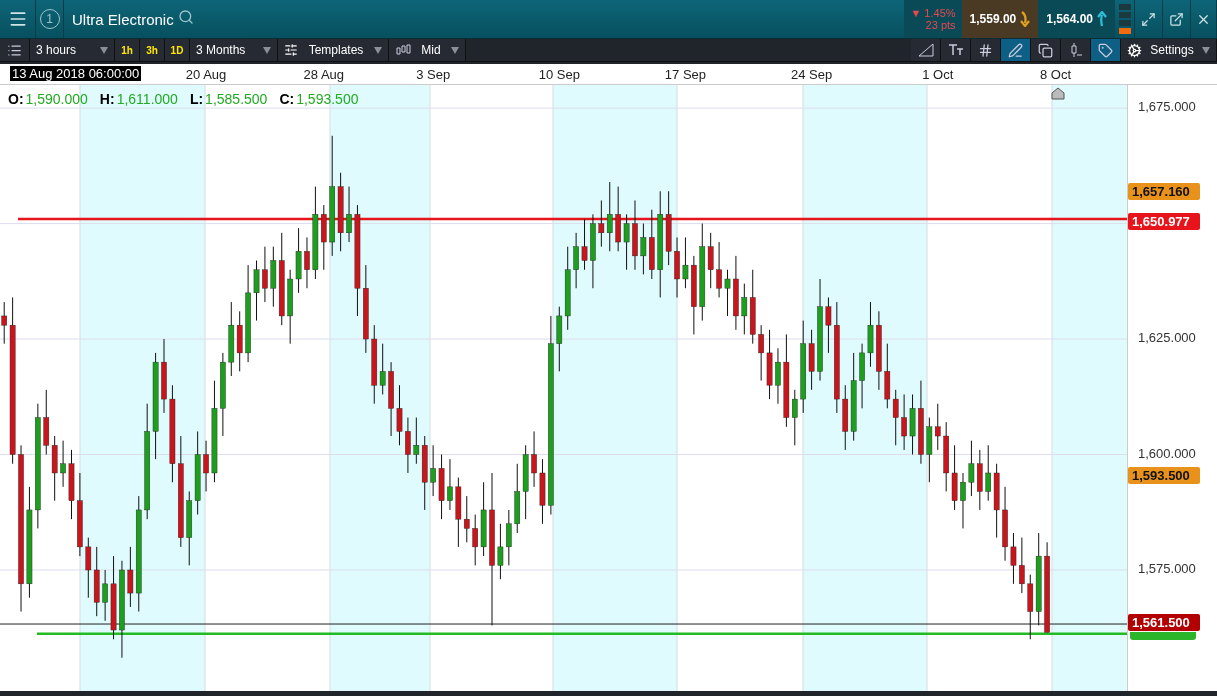  What do you see at coordinates (123, 19) in the screenshot?
I see `instrument-name: Ultra Electronic` at bounding box center [123, 19].